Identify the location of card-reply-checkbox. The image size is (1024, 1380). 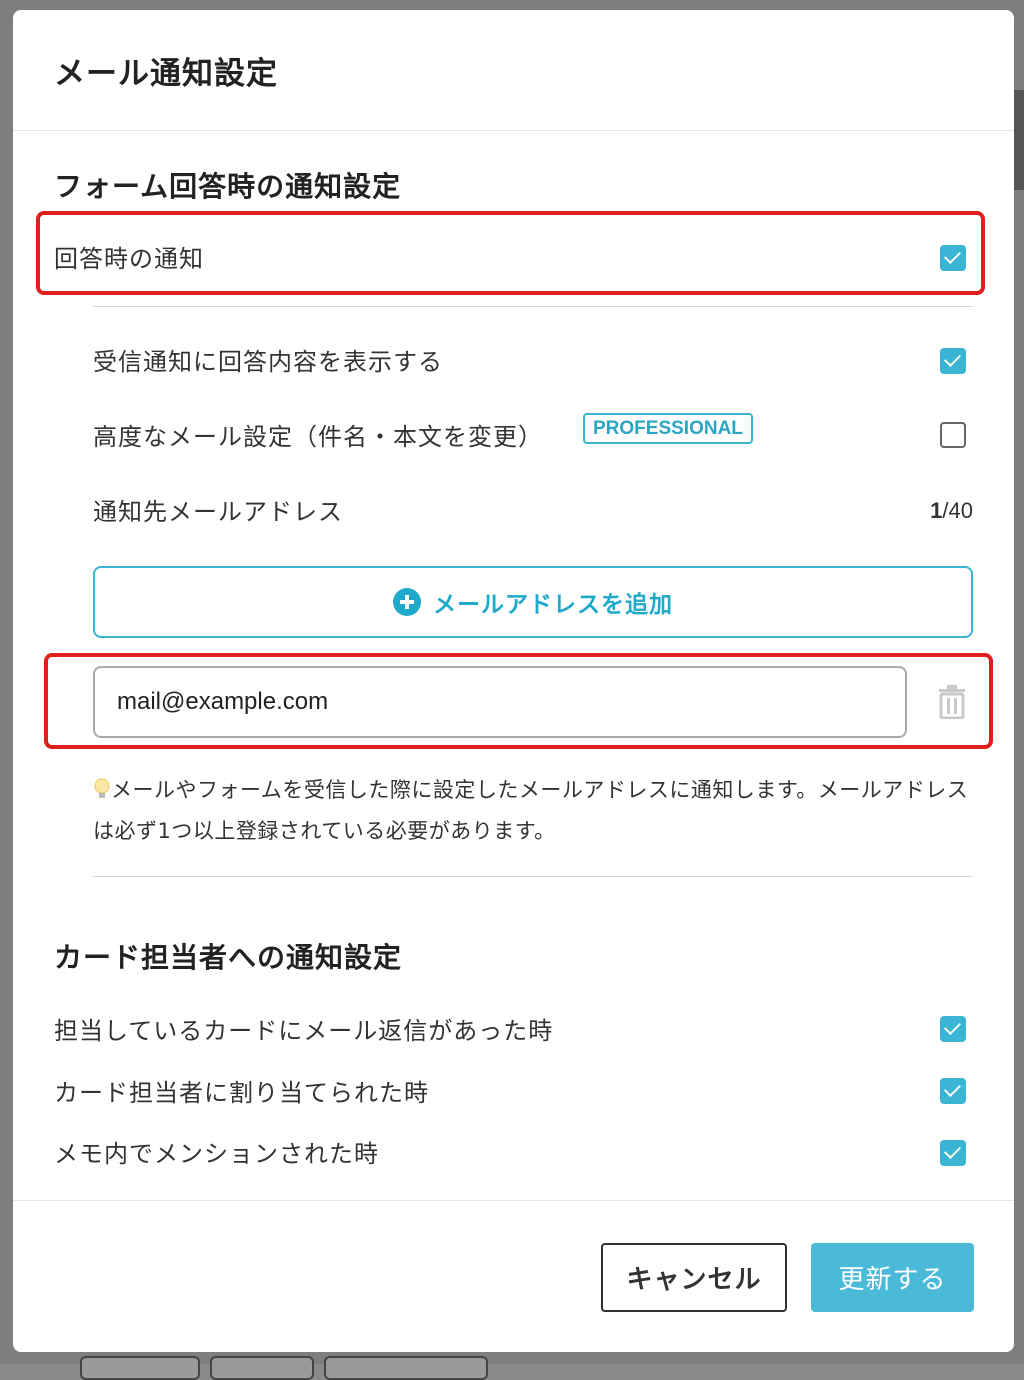
(953, 1029).